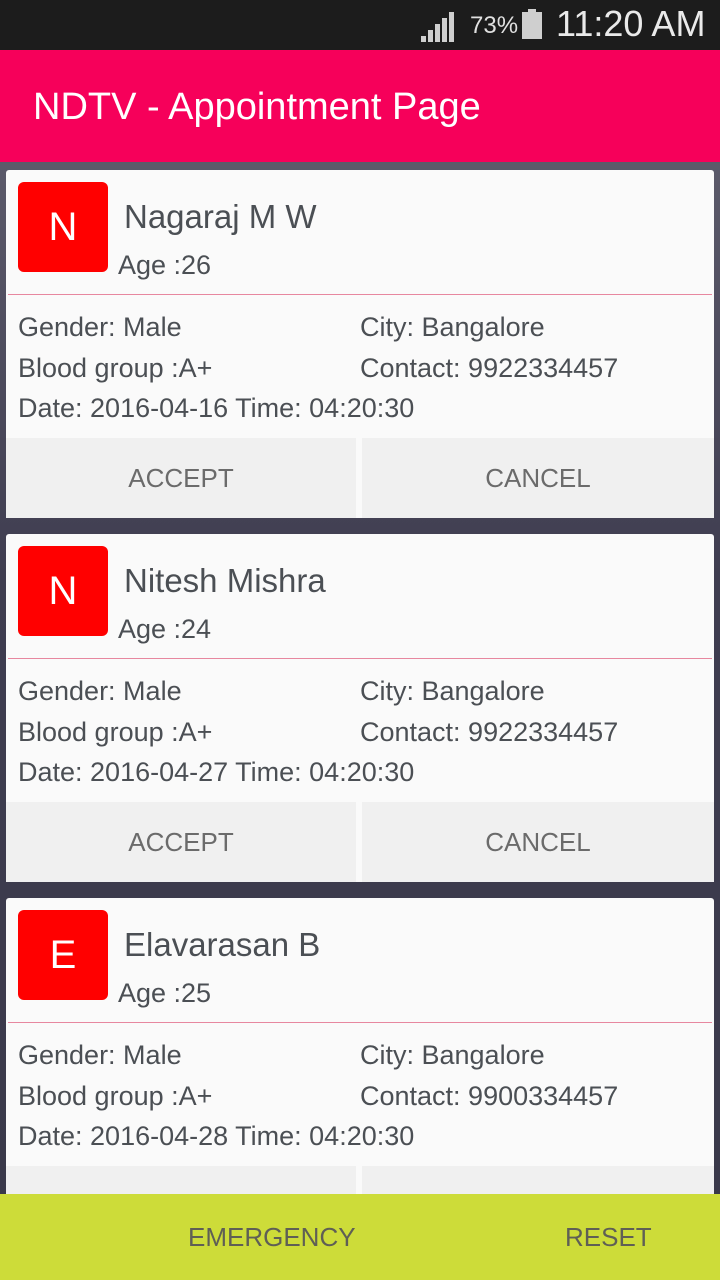  I want to click on patient-age: Age :26, so click(165, 265).